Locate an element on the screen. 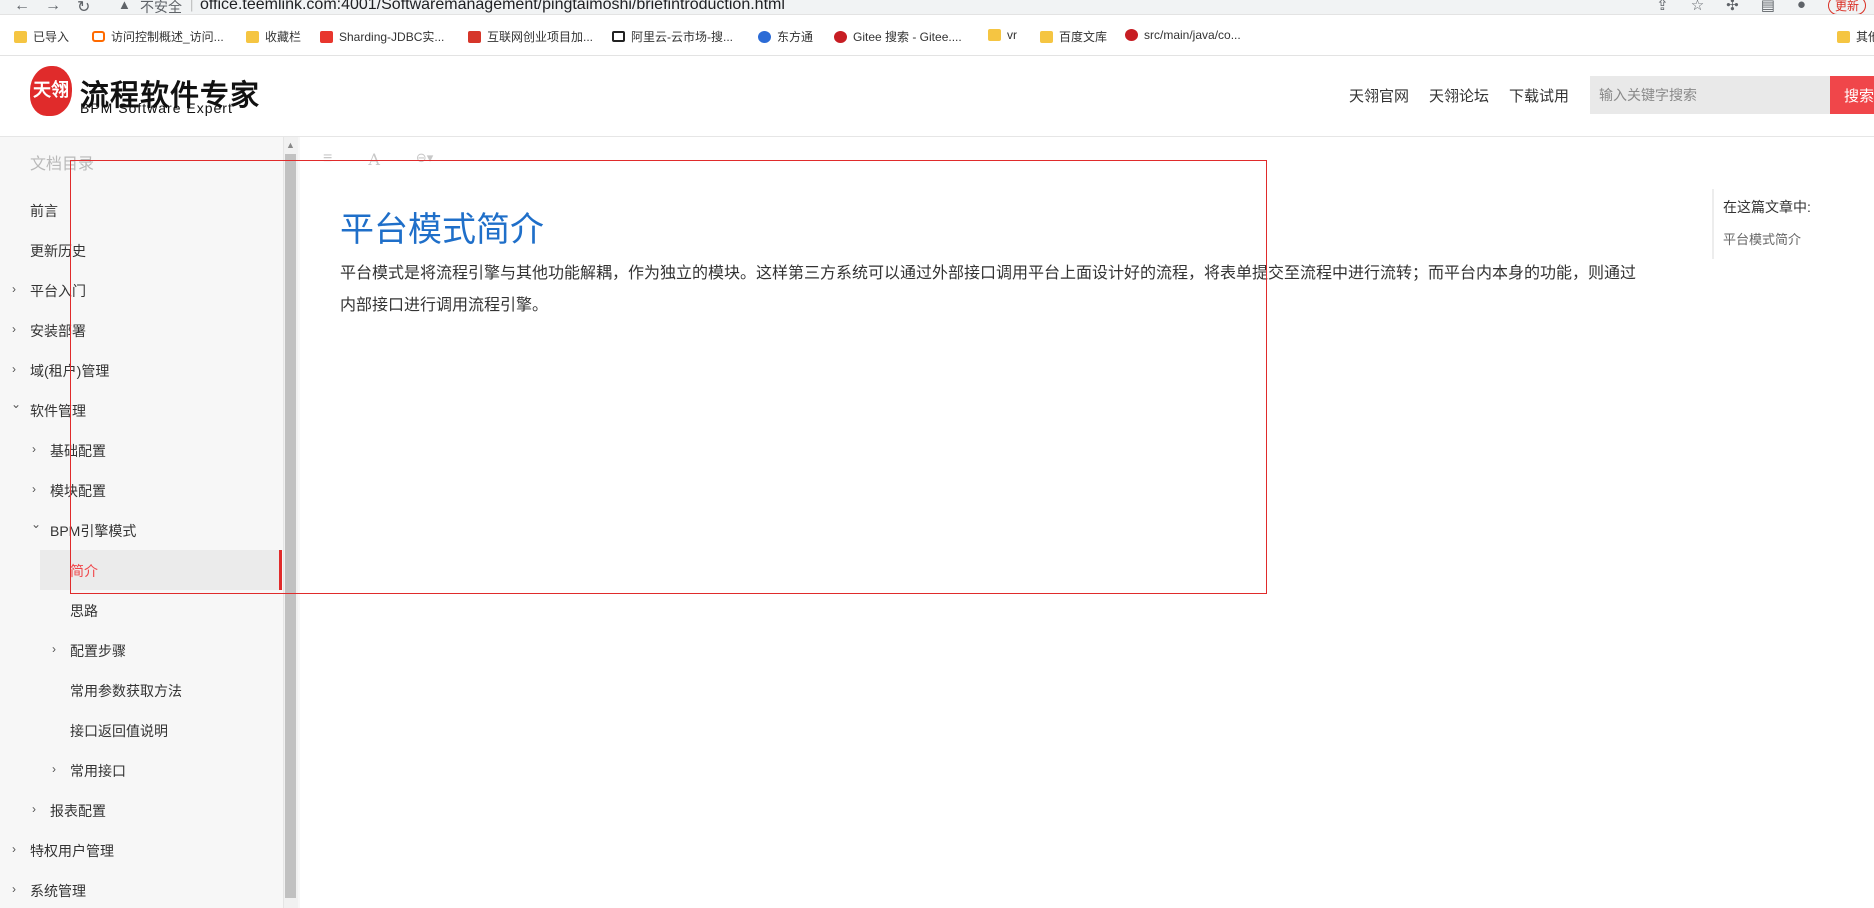  sidebar-item: › 平台入门 is located at coordinates (141, 290).